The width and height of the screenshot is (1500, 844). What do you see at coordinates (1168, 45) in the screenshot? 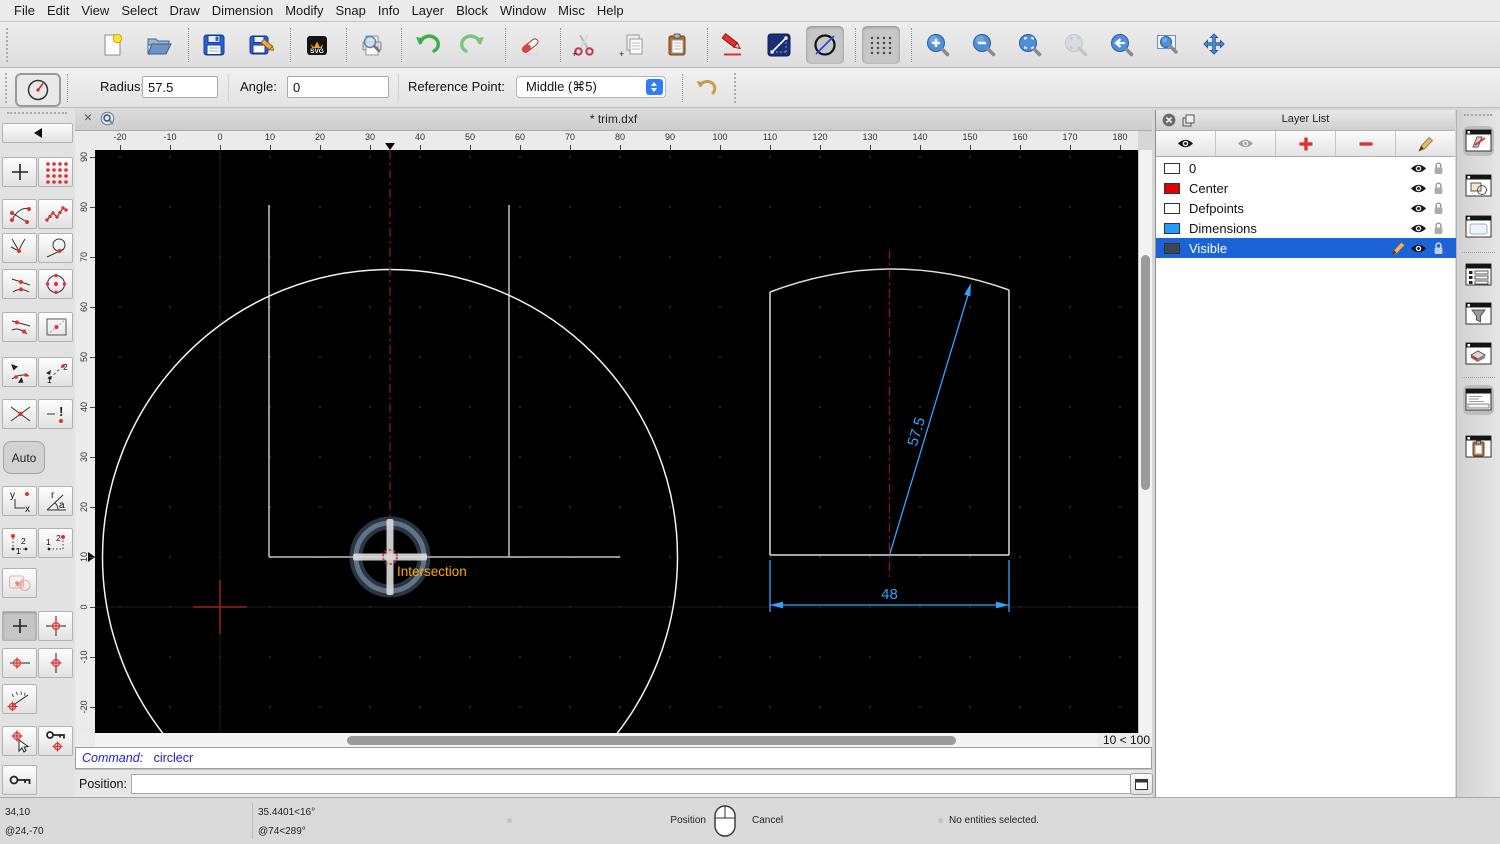
I see `window-zoom-button` at bounding box center [1168, 45].